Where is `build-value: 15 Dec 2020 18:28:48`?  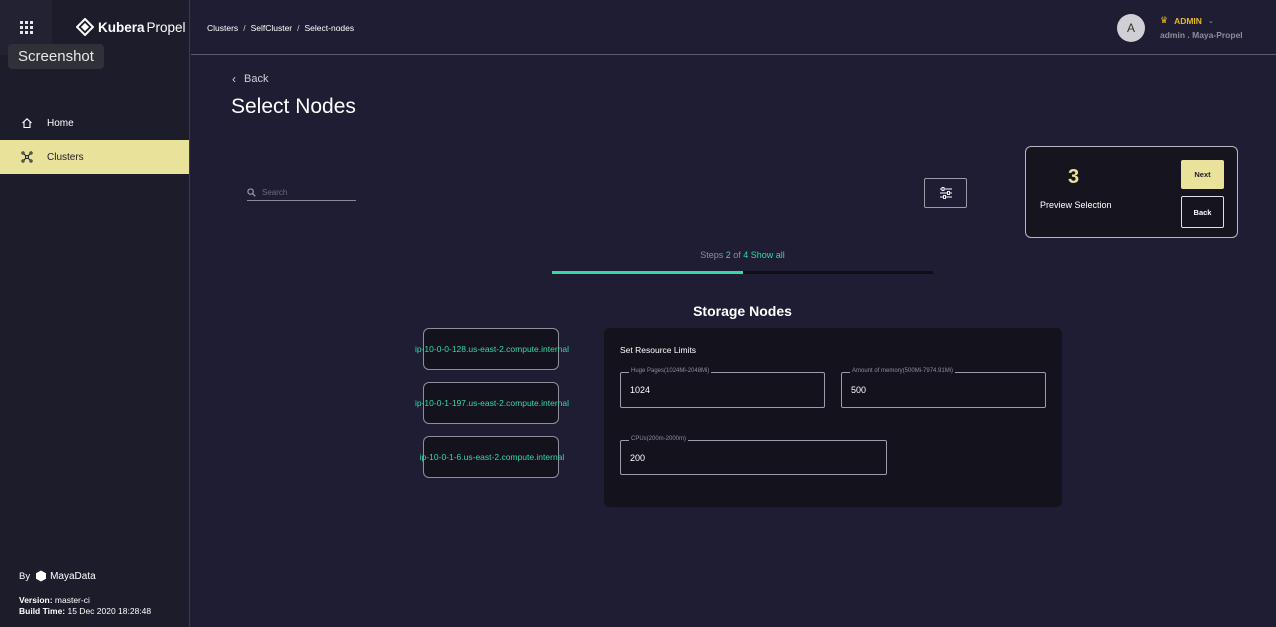 build-value: 15 Dec 2020 18:28:48 is located at coordinates (108, 611).